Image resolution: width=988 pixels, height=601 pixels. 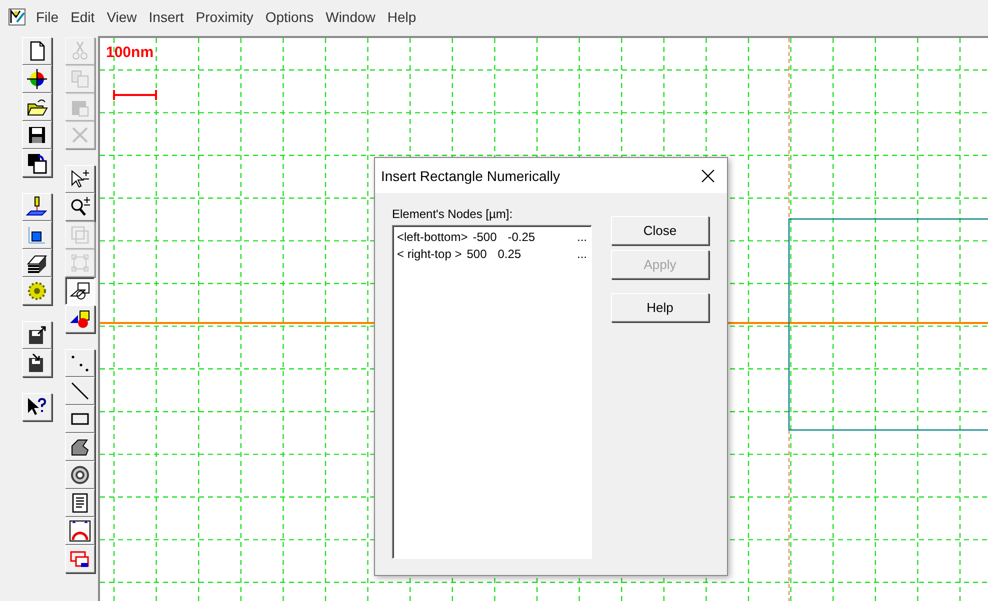 I want to click on menu-item: Help, so click(x=403, y=17).